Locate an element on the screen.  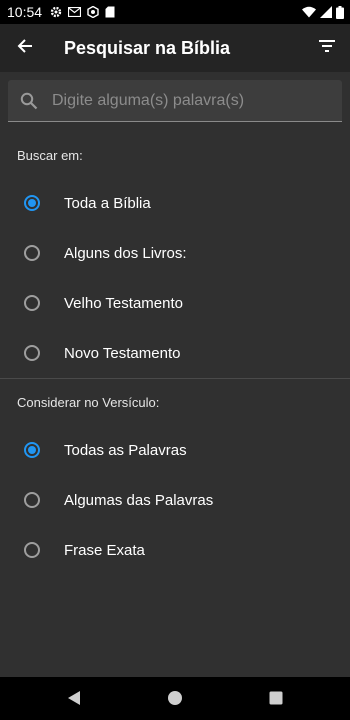
radio-option-alguns-dos-livros: Alguns dos Livros: is located at coordinates (175, 253).